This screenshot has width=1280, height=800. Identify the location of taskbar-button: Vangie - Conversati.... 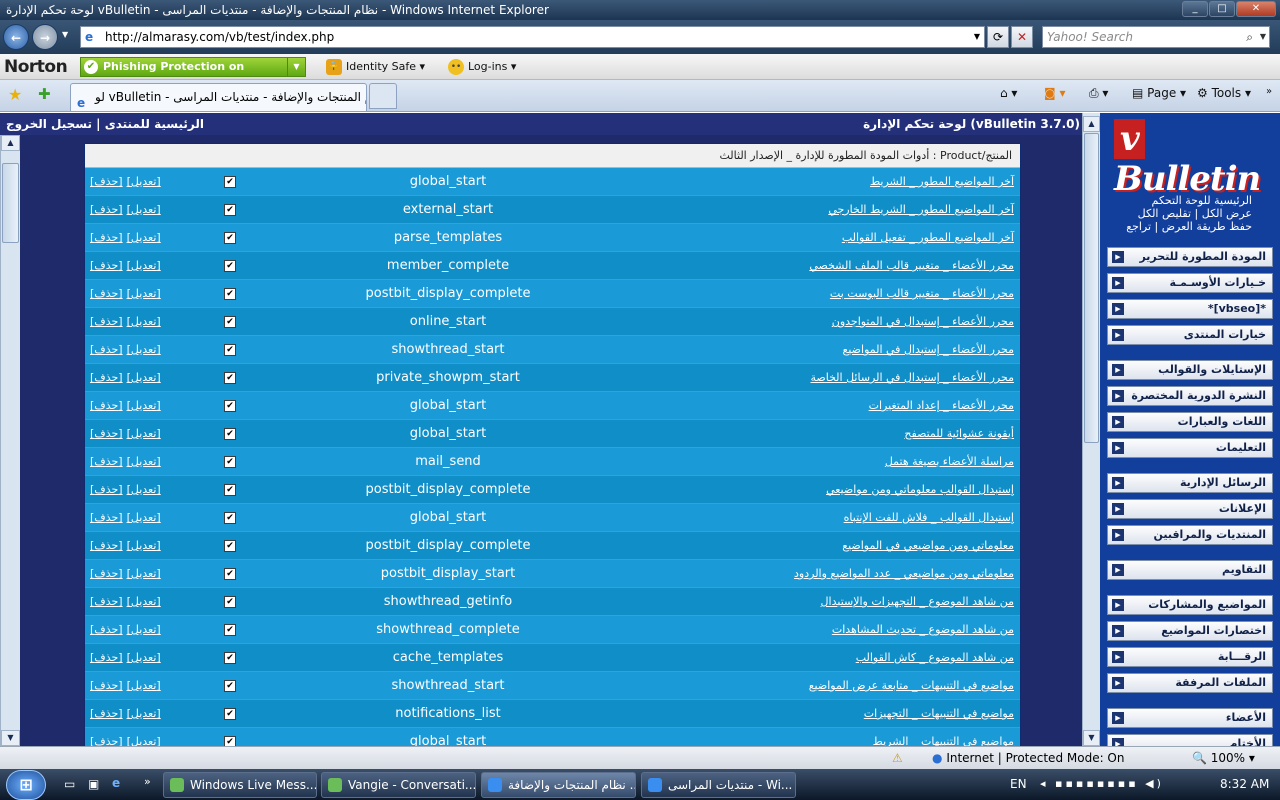
(398, 785).